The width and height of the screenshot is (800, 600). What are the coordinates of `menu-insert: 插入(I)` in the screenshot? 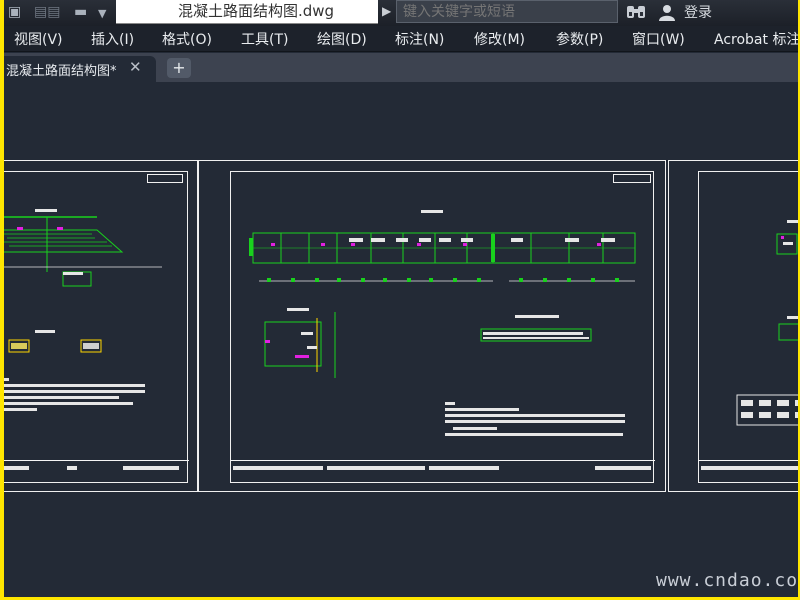 It's located at (112, 39).